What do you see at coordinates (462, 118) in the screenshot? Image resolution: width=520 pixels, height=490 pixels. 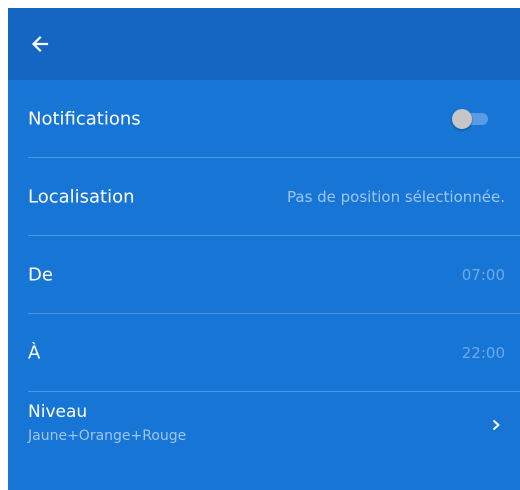 I see `toggle-thumb` at bounding box center [462, 118].